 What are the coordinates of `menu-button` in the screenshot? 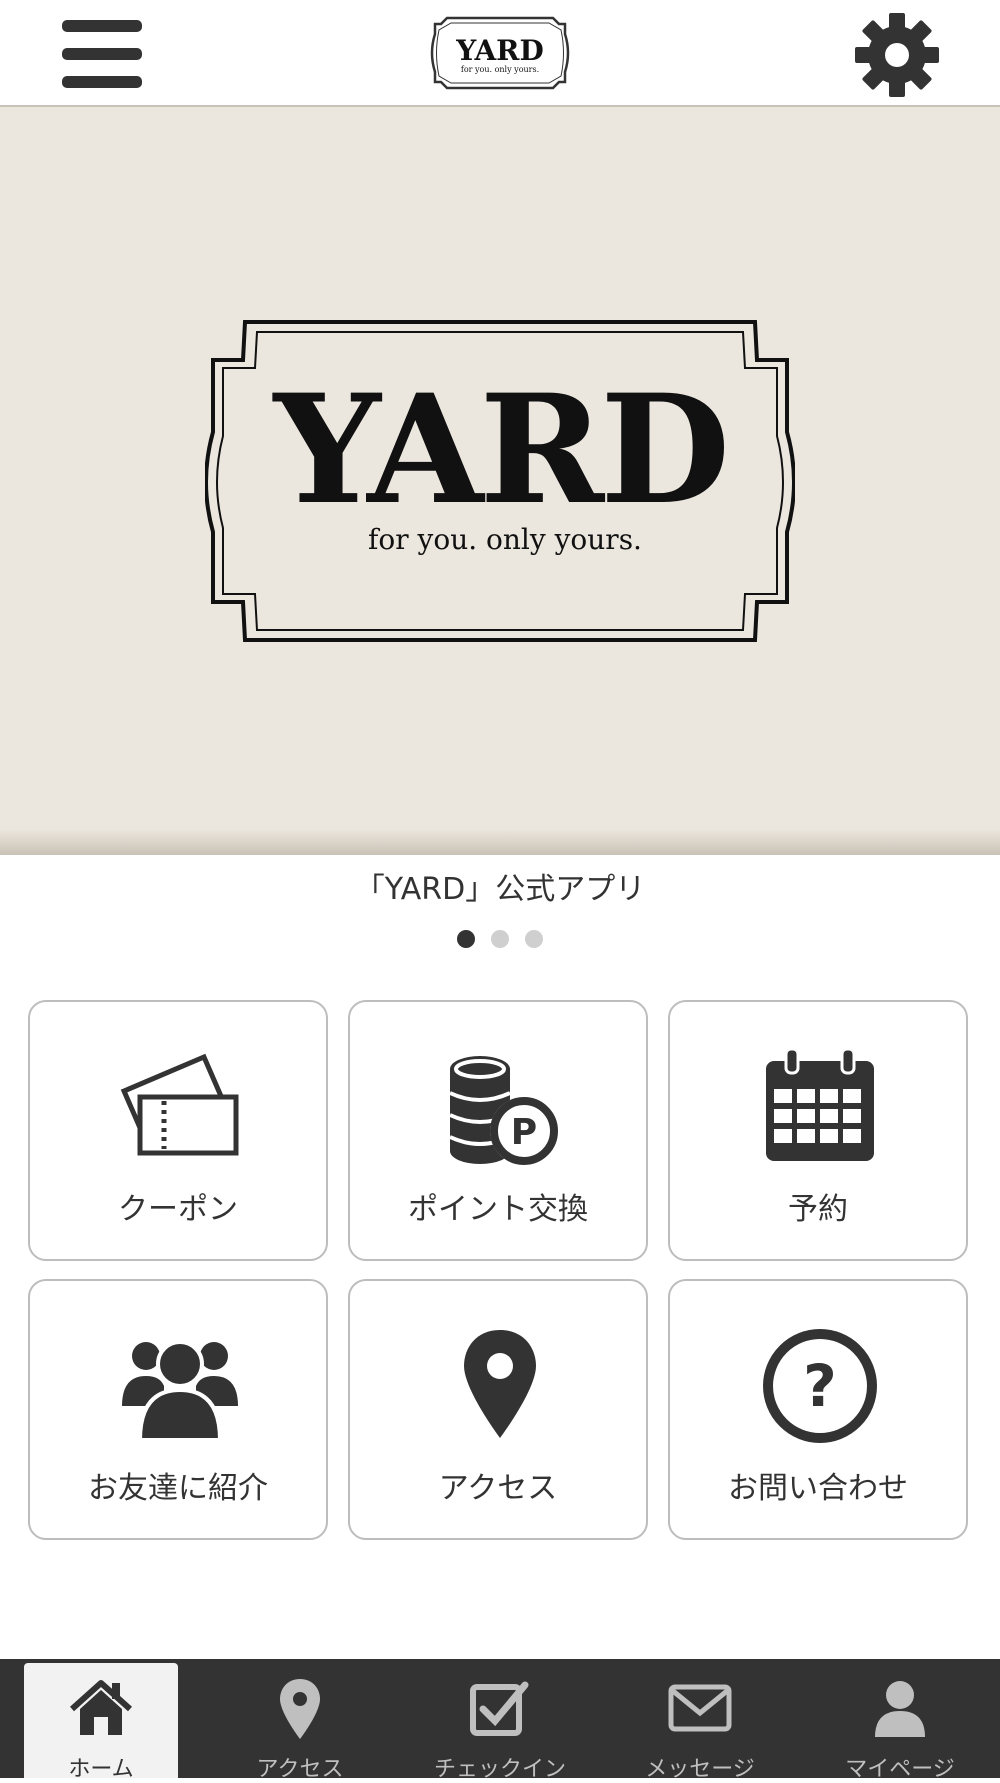 It's located at (102, 54).